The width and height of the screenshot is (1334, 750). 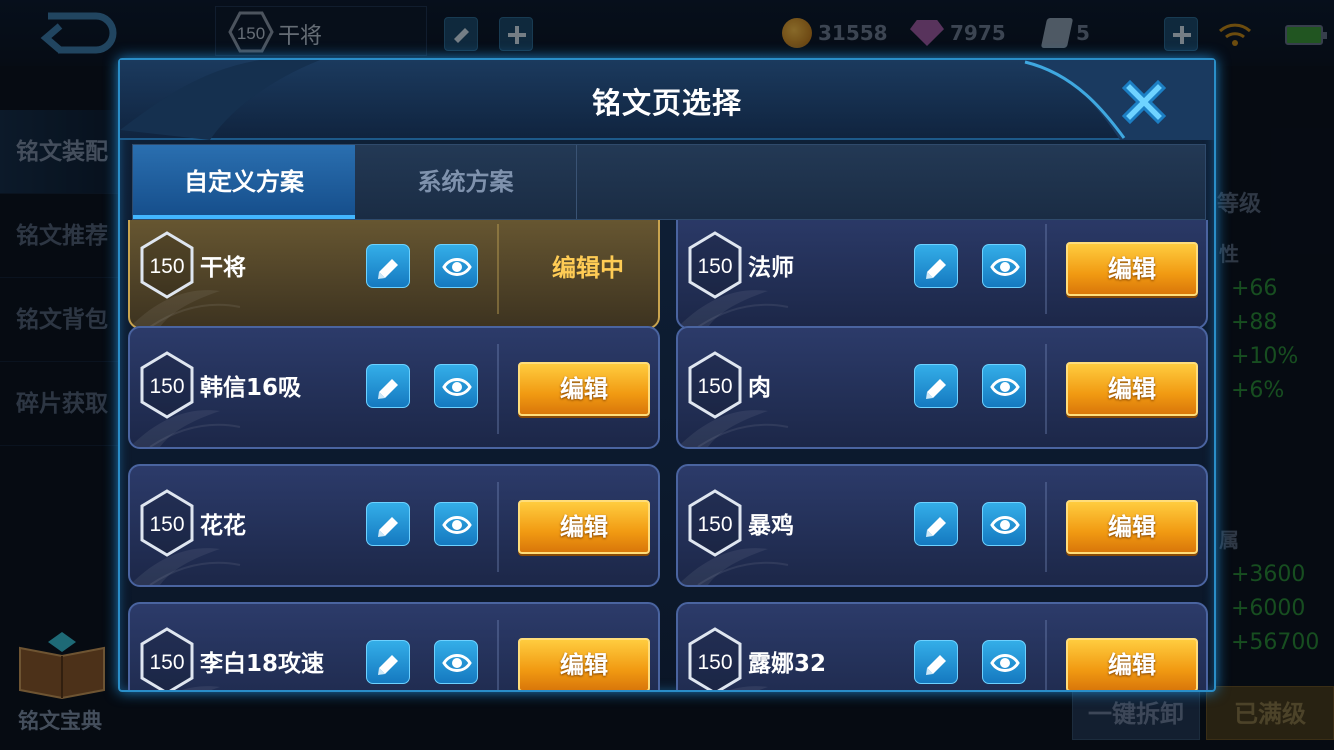 I want to click on rune-page-card: 150 李白18攻速 编辑, so click(x=394, y=646).